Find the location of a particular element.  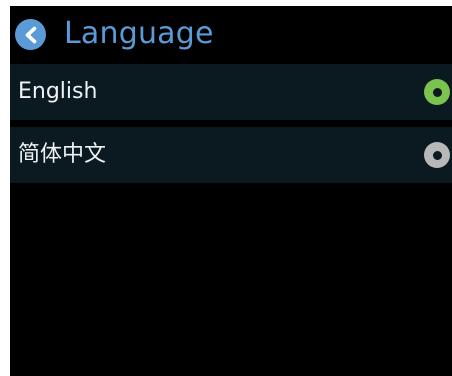

radio-selected-icon is located at coordinates (437, 92).